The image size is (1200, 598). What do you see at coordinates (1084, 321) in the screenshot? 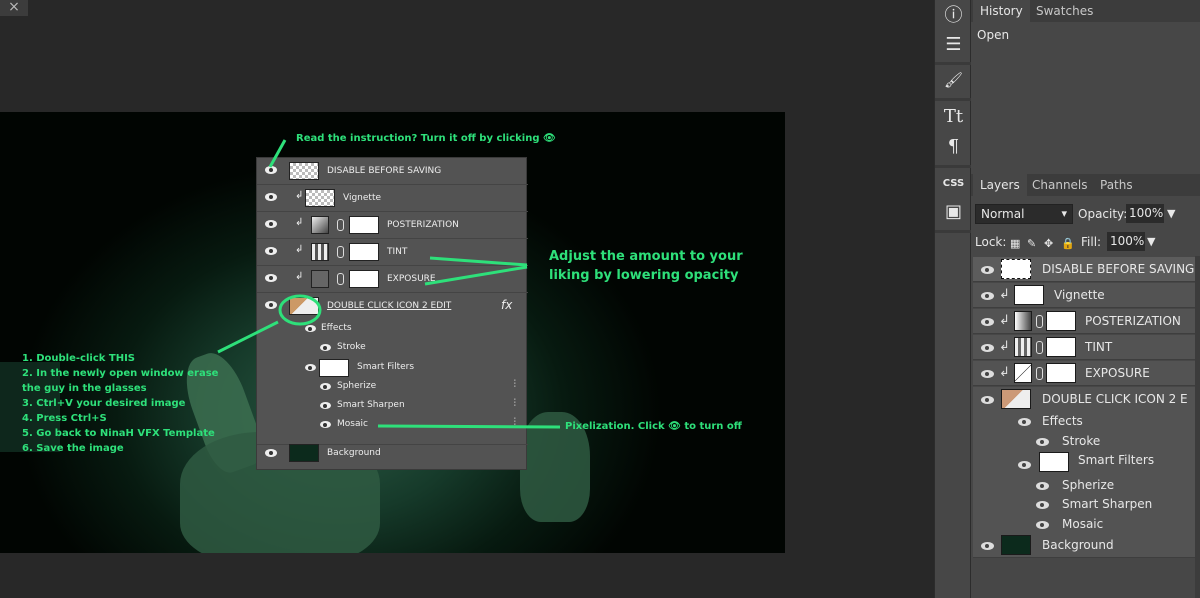
I see `layer-posterization: ↲ POSTERIZATION` at bounding box center [1084, 321].